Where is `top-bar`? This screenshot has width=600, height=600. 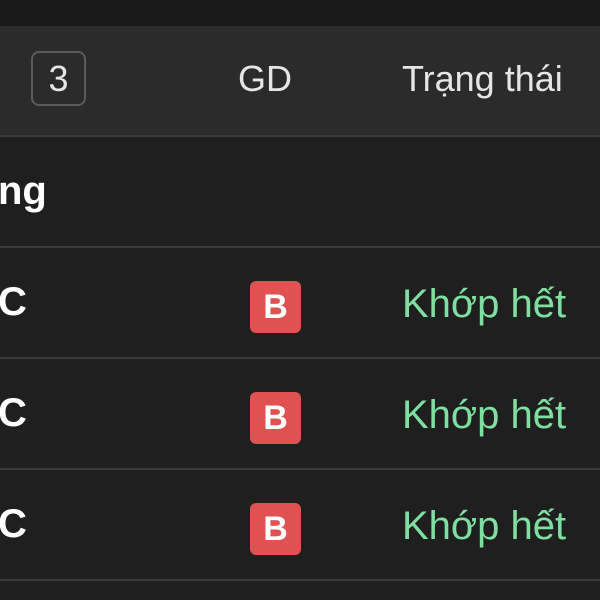 top-bar is located at coordinates (300, 13).